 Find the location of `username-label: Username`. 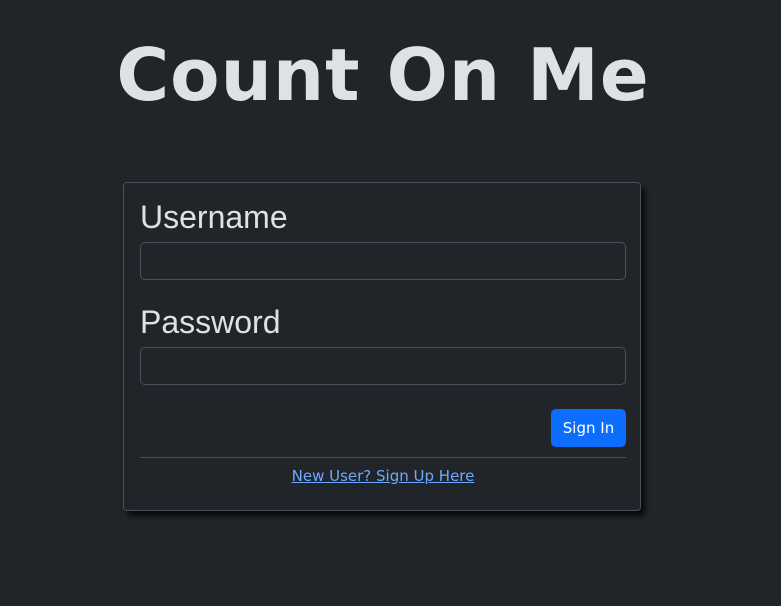

username-label: Username is located at coordinates (214, 217).